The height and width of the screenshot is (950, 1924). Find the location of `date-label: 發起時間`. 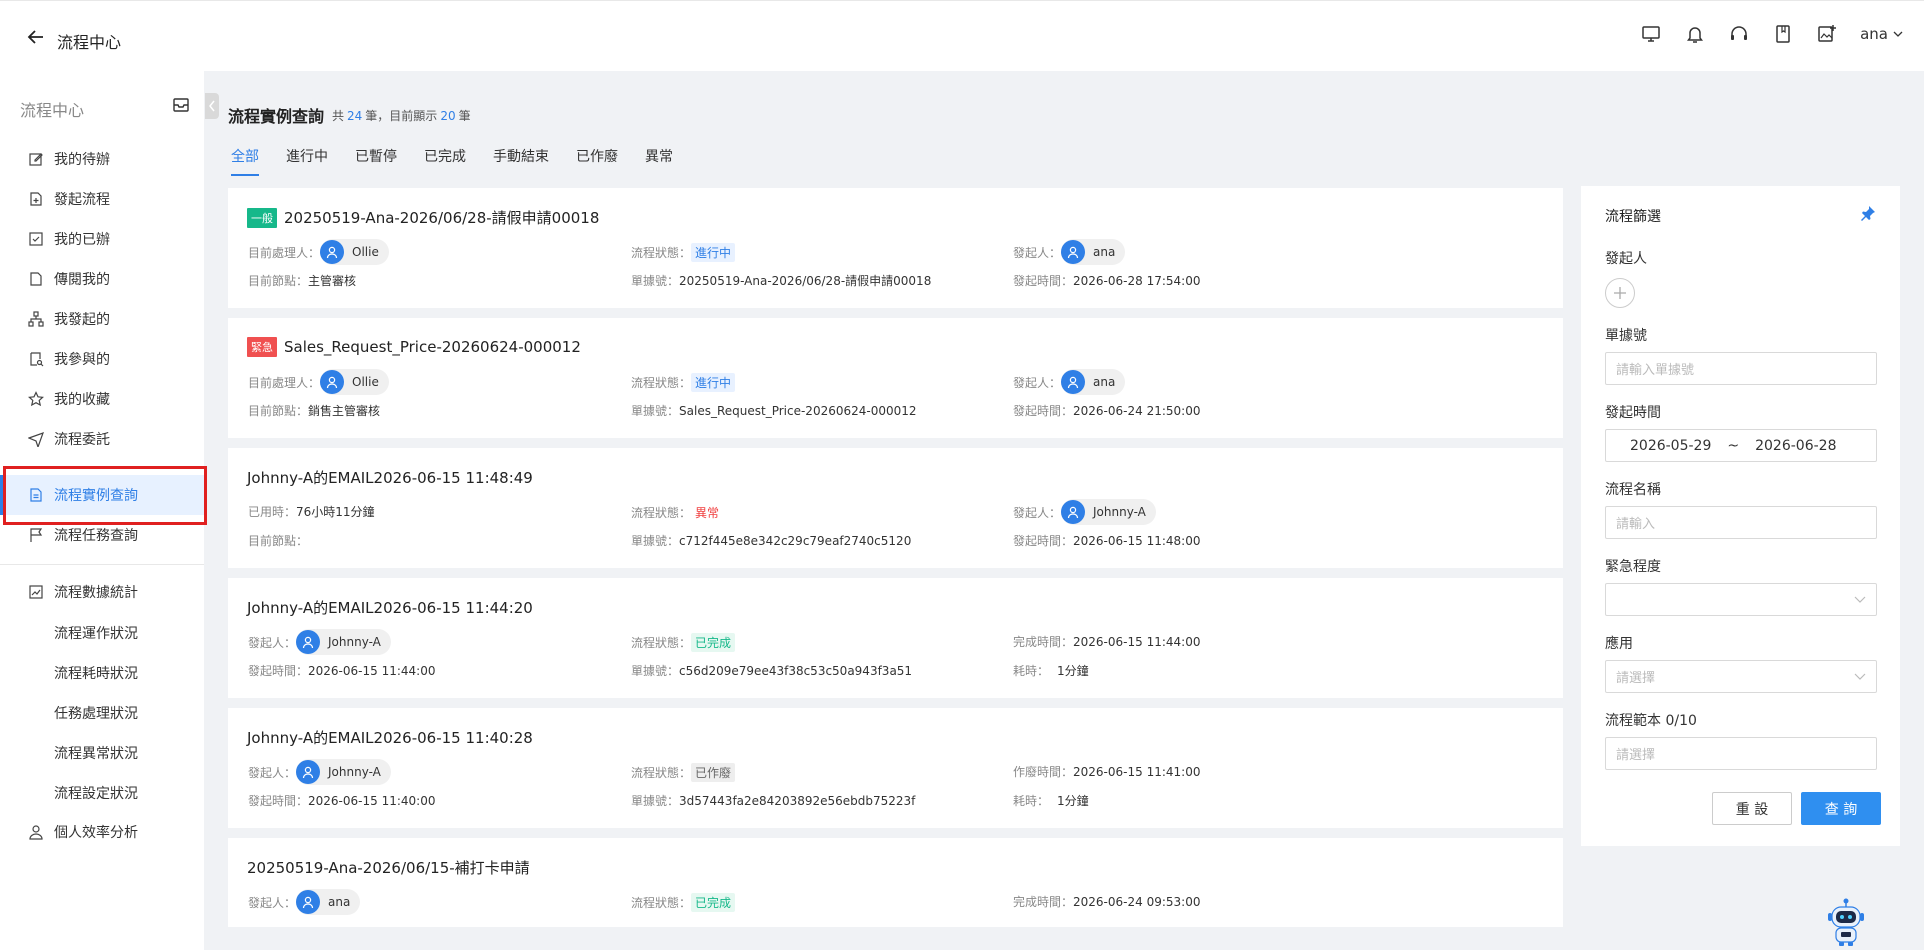

date-label: 發起時間 is located at coordinates (1633, 413).